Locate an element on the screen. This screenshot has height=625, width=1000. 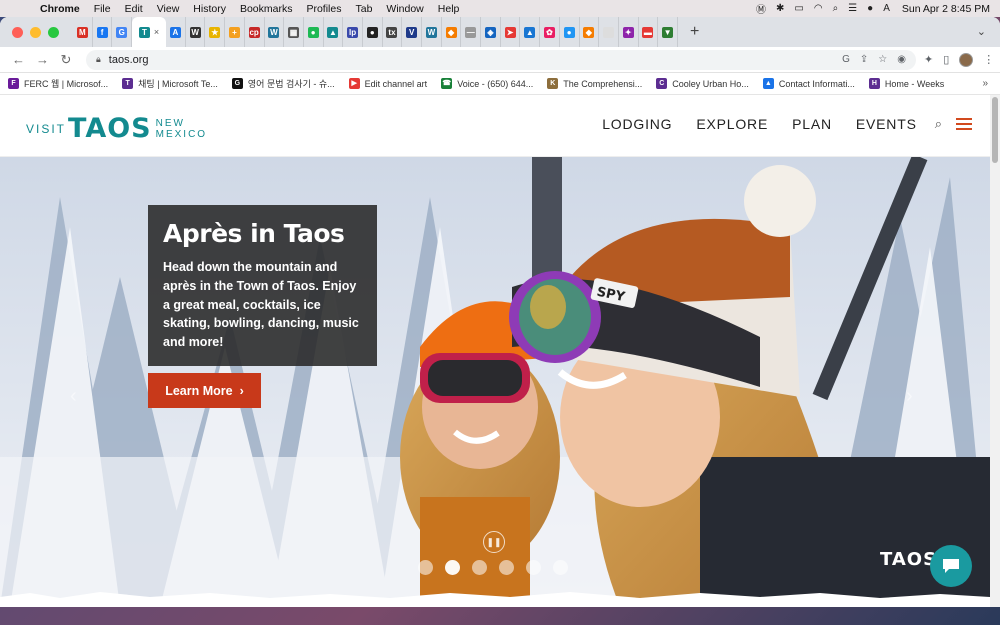
menubar-clock: Sun Apr 2 8:45 PM is located at coordinates (946, 9).